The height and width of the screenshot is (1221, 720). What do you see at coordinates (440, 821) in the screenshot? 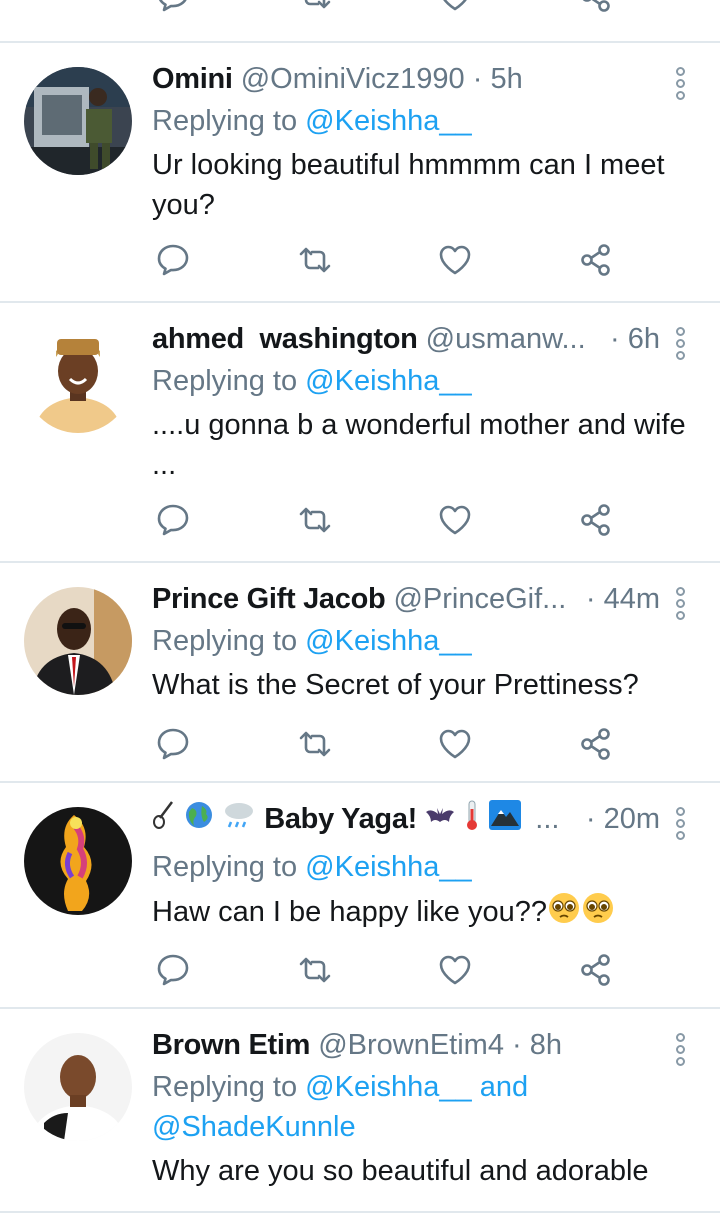
I see `bat-emoji` at bounding box center [440, 821].